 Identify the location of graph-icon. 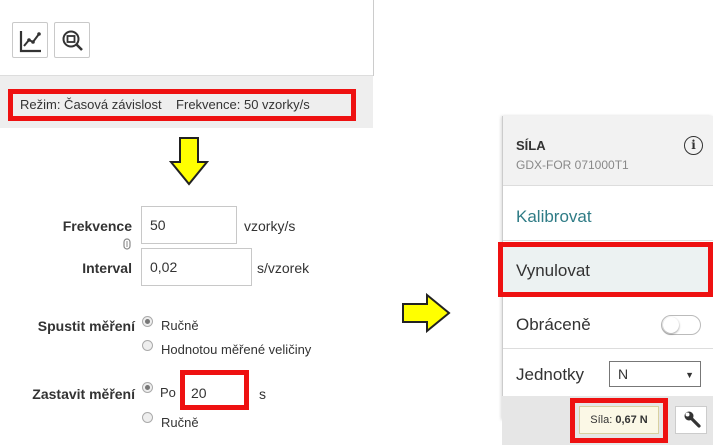
(30, 42).